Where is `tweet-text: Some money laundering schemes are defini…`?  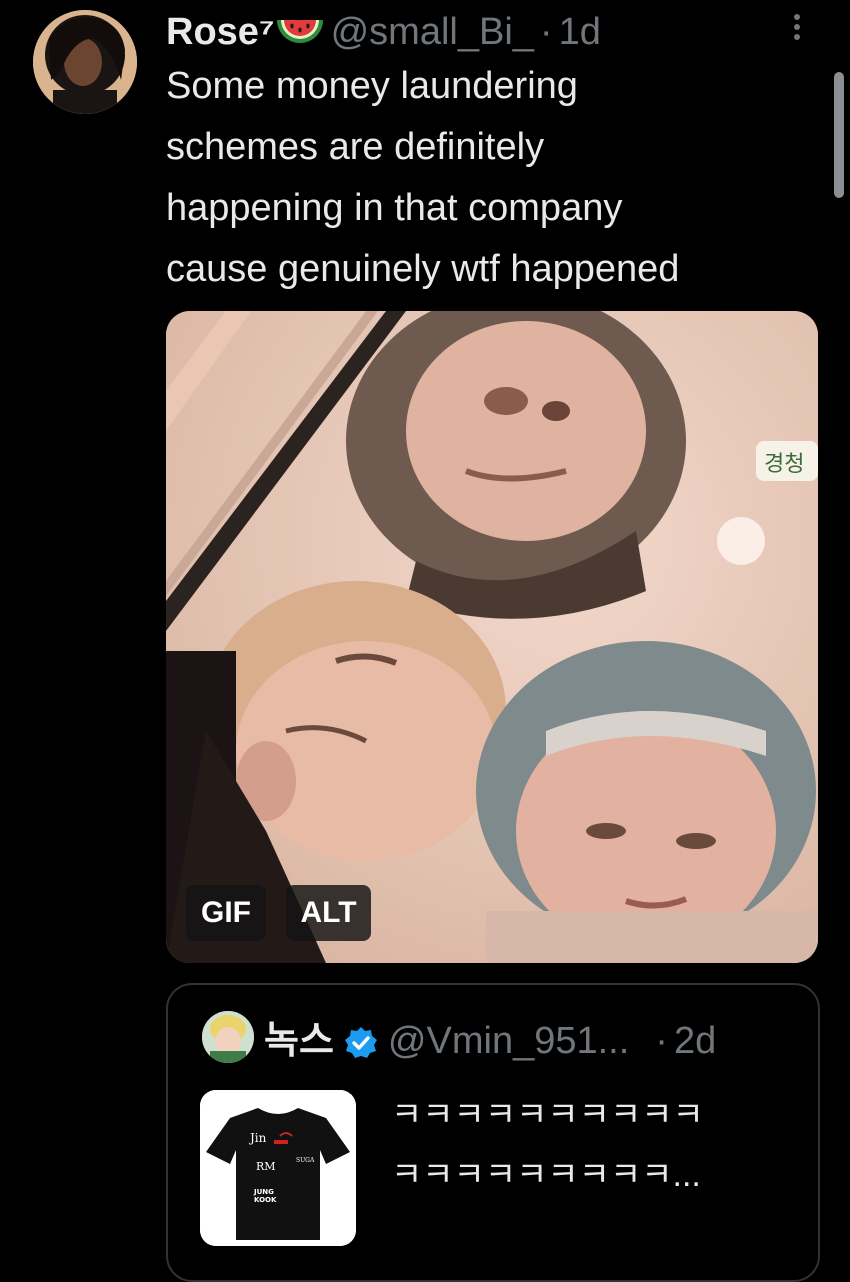
tweet-text: Some money laundering schemes are defini… is located at coordinates (496, 178).